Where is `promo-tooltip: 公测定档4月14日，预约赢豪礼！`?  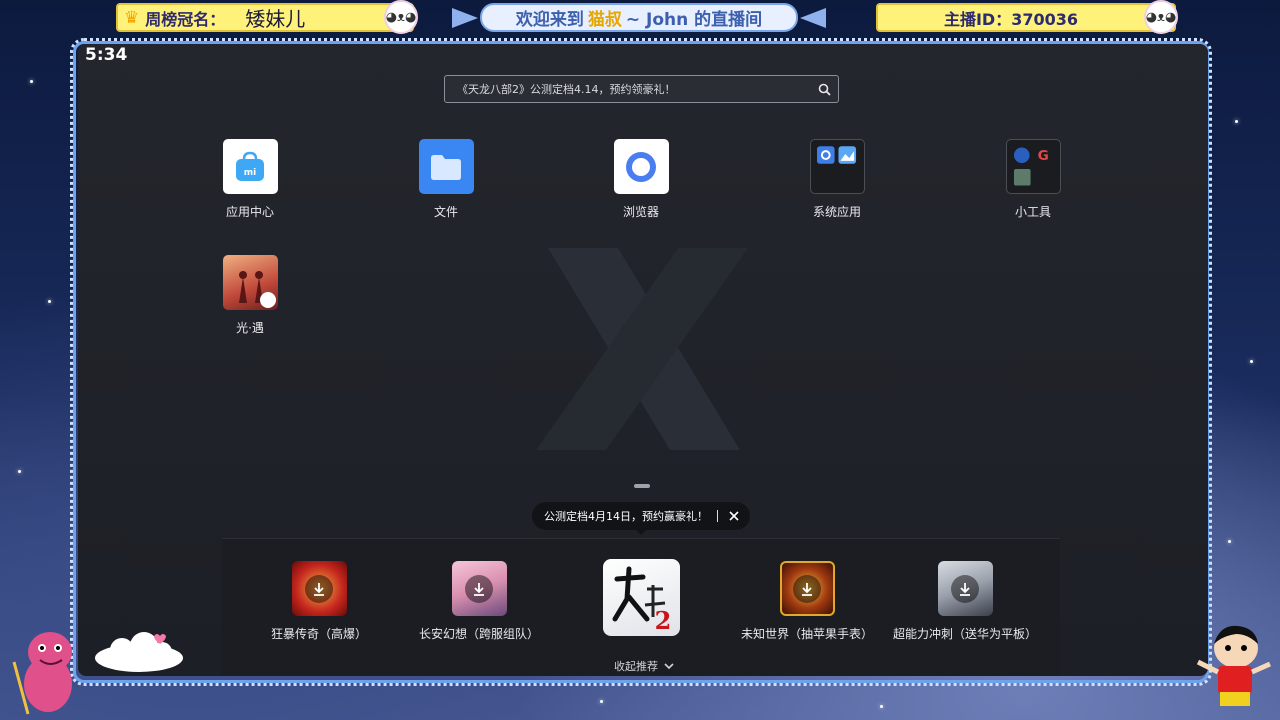 promo-tooltip: 公测定档4月14日，预约赢豪礼！ is located at coordinates (641, 516).